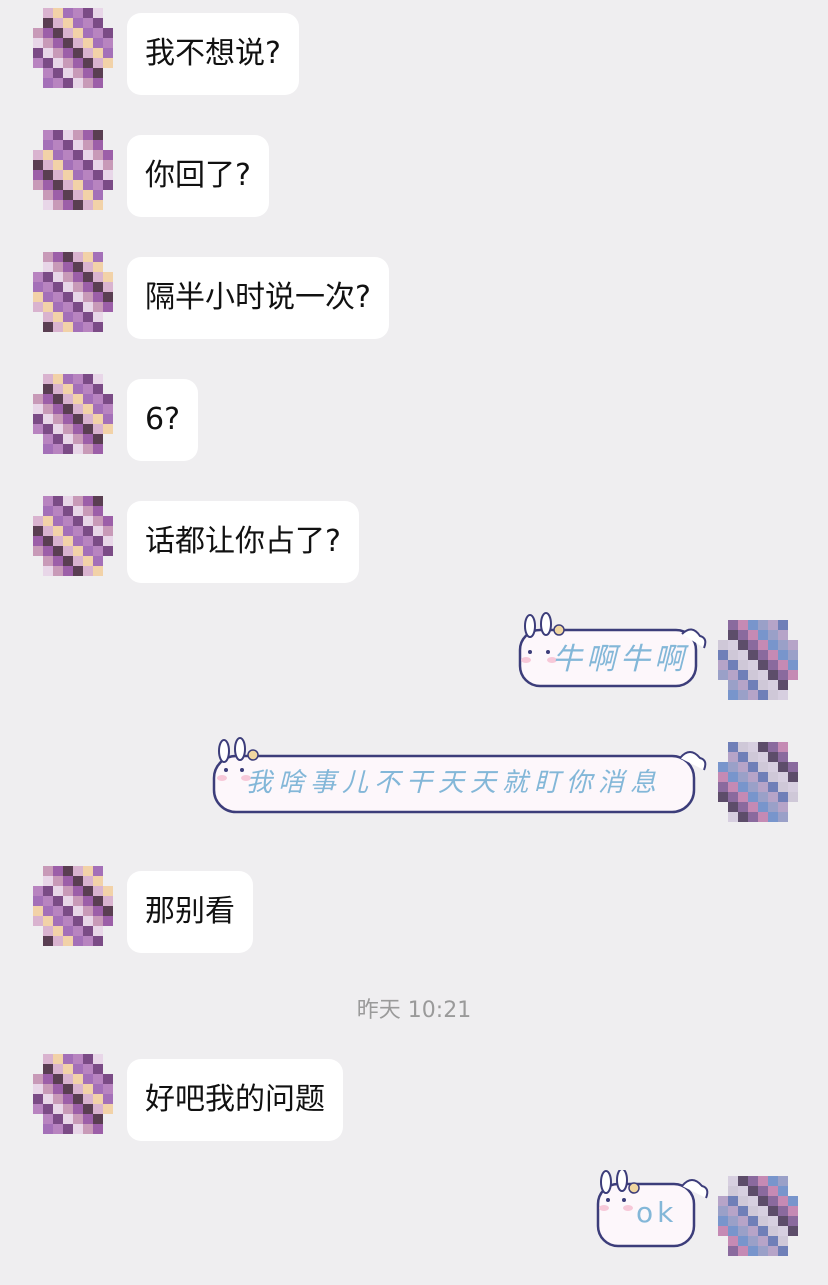 The image size is (828, 1285). Describe the element at coordinates (414, 541) in the screenshot. I see `message-row: 话都让你占了?` at that location.